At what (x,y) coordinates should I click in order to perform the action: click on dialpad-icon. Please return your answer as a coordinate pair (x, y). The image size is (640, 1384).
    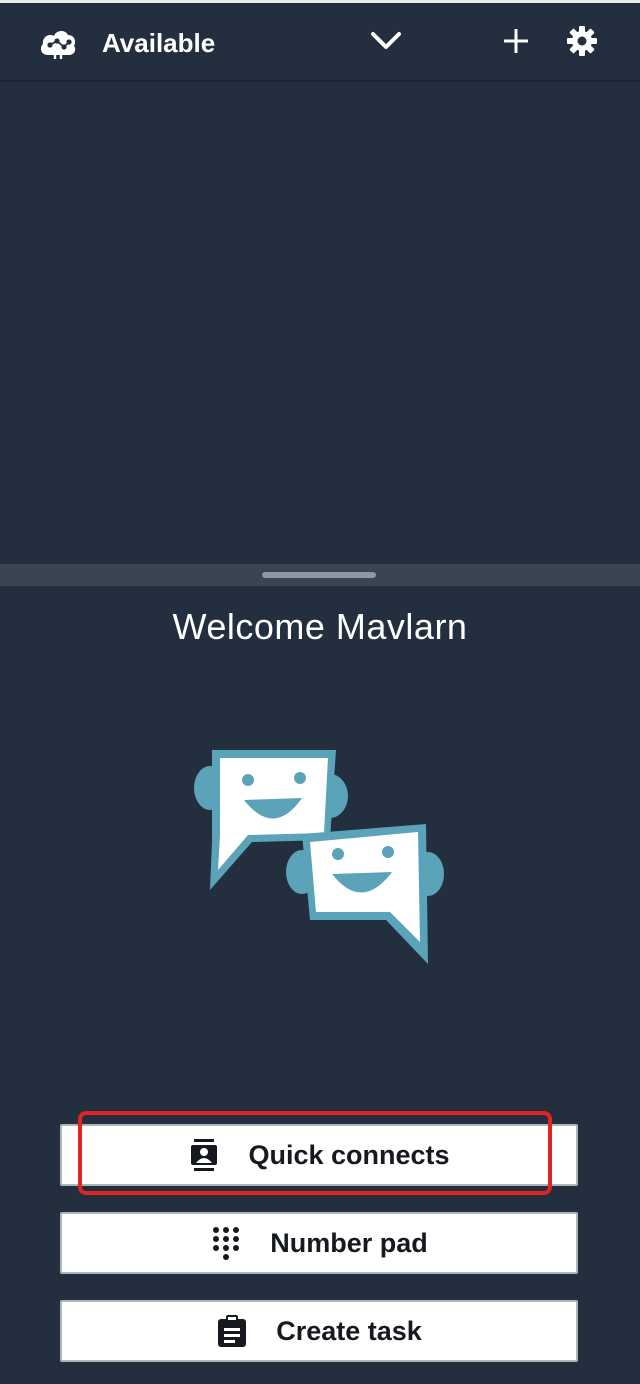
    Looking at the image, I should click on (226, 1243).